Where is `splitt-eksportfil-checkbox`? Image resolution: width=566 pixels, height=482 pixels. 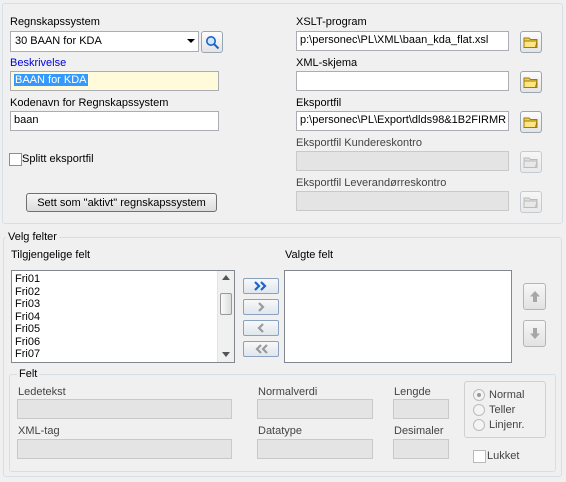
splitt-eksportfil-checkbox is located at coordinates (15, 159).